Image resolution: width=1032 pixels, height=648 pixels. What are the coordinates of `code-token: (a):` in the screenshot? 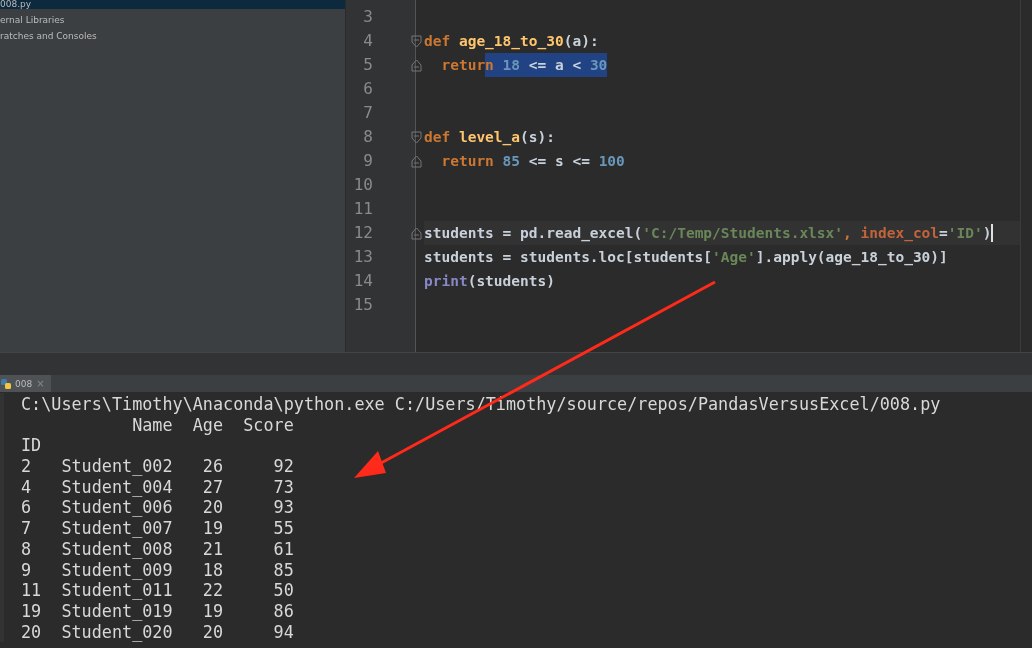 It's located at (581, 41).